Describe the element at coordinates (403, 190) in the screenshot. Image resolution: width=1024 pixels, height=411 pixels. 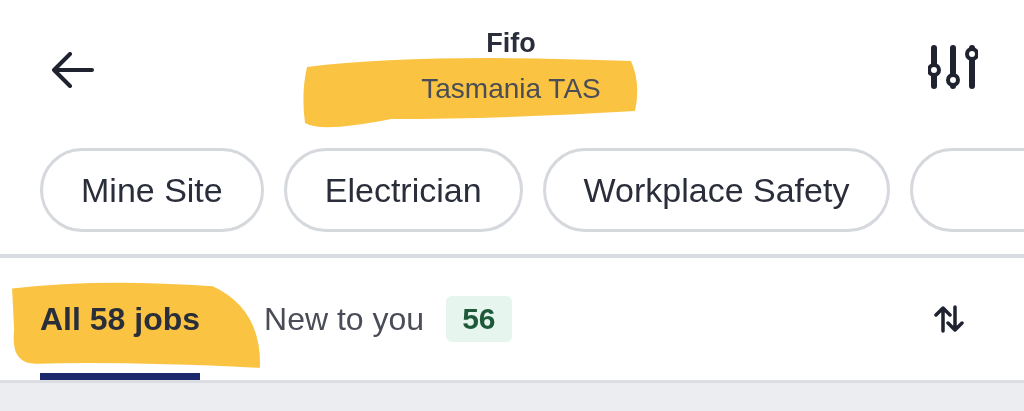
I see `filter-chip: Electrician` at that location.